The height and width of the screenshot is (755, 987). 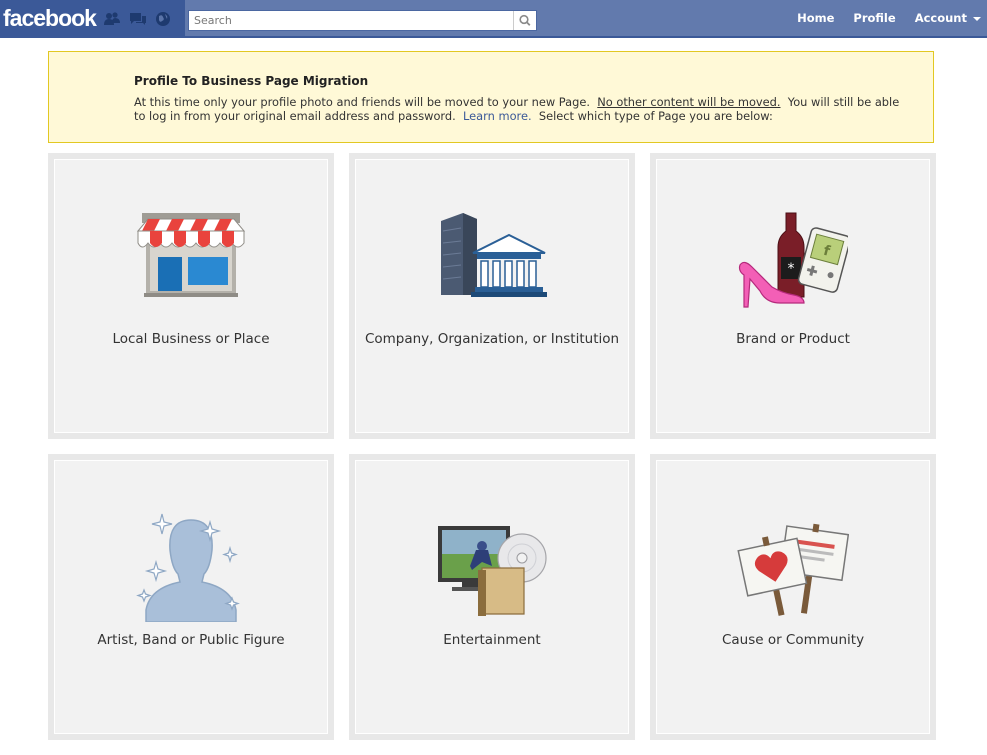 I want to click on tile-entertainment: Entertainment, so click(x=492, y=597).